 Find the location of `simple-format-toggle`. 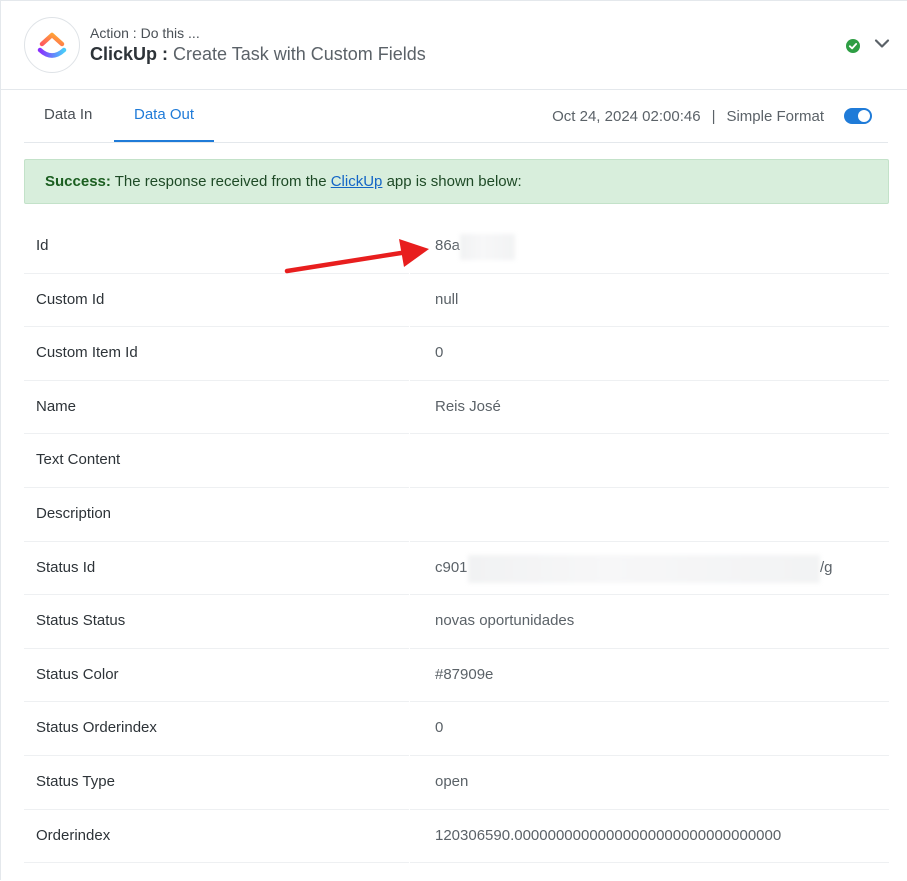

simple-format-toggle is located at coordinates (858, 116).